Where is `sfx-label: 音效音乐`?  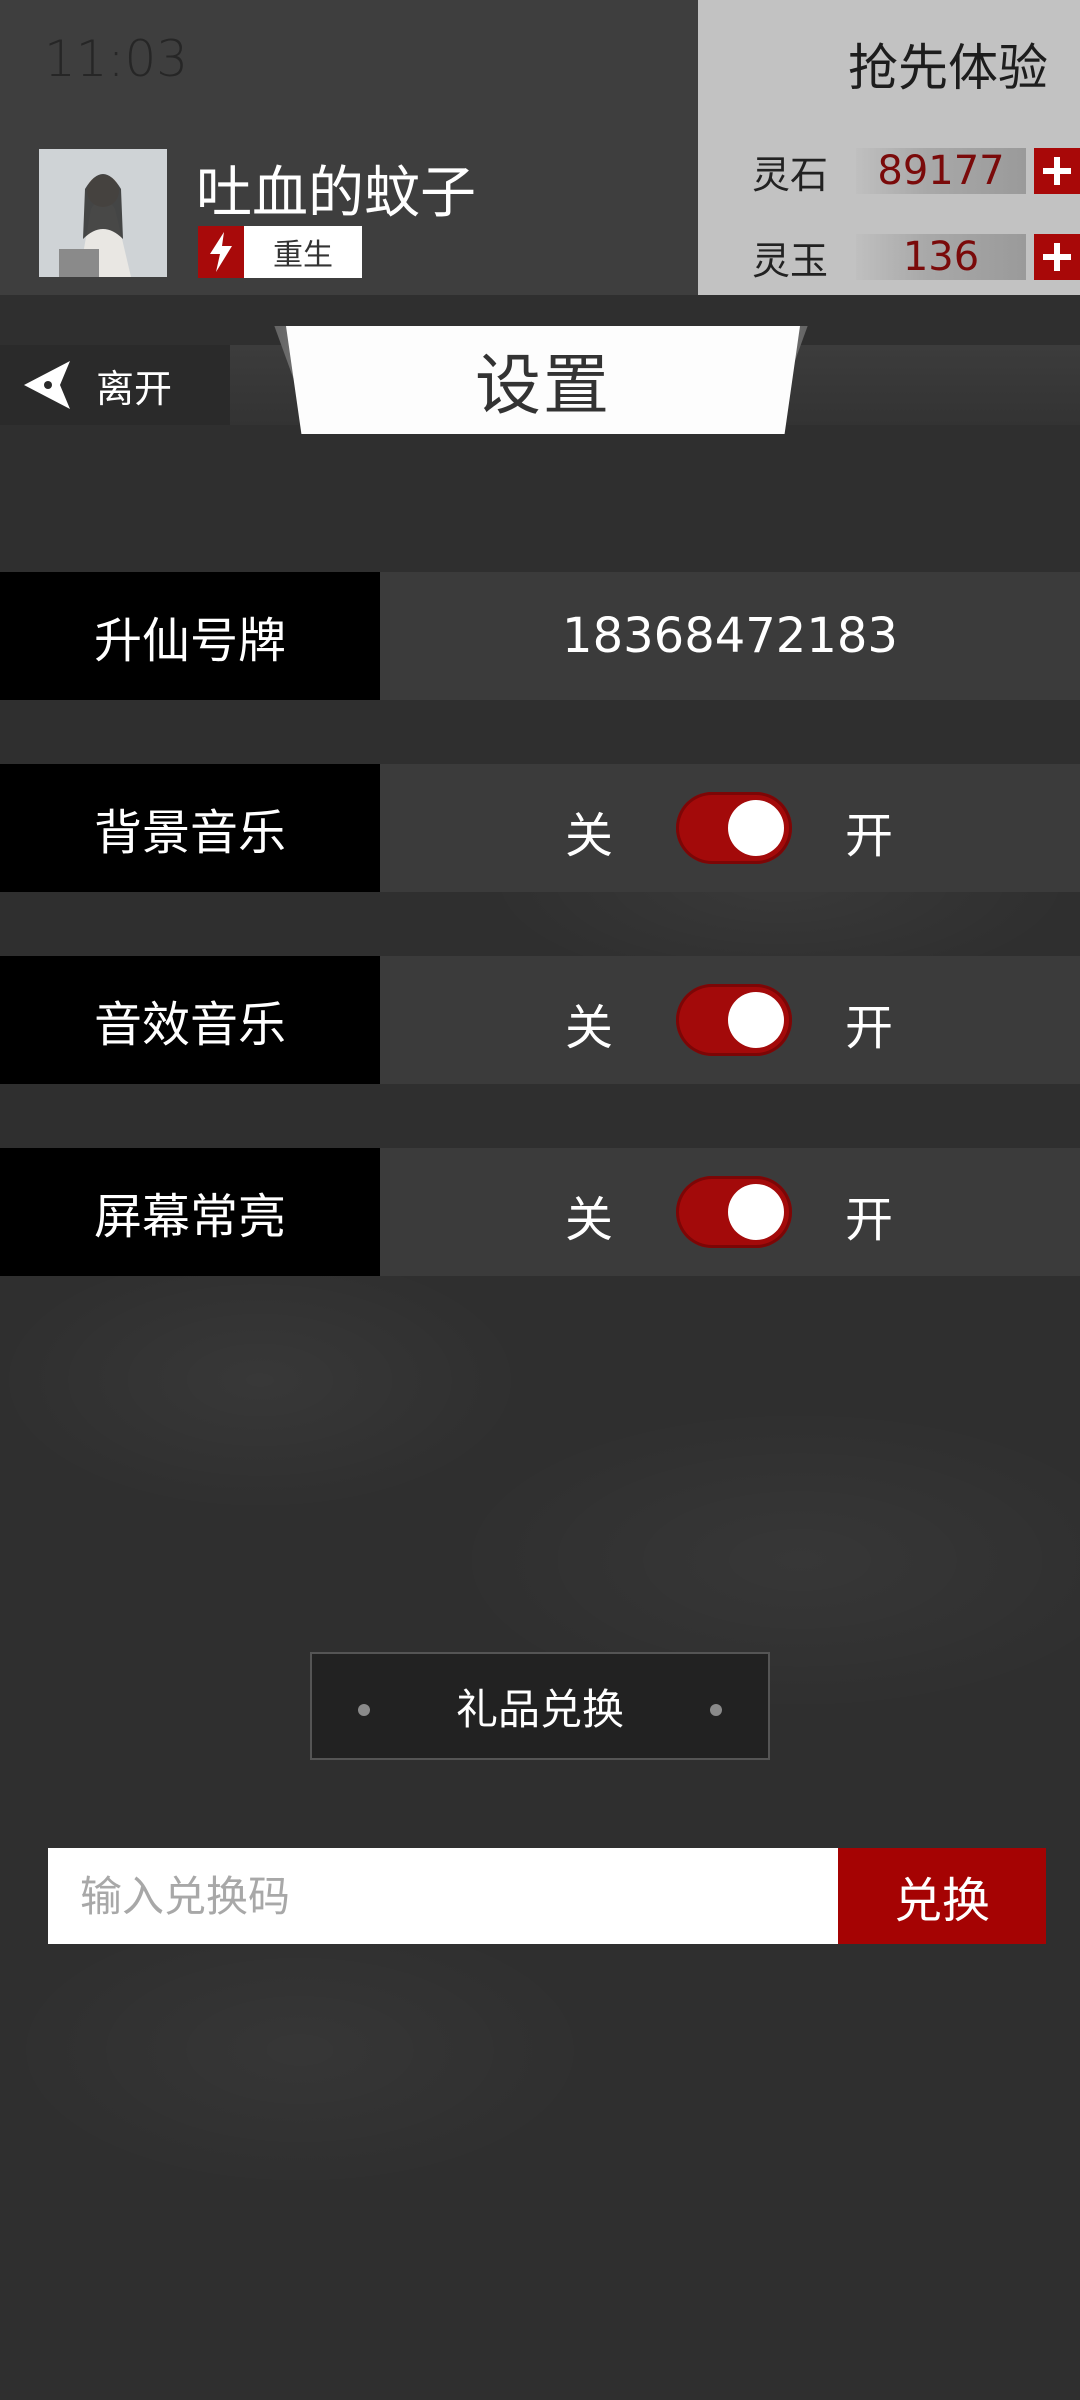
sfx-label: 音效音乐 is located at coordinates (190, 1020).